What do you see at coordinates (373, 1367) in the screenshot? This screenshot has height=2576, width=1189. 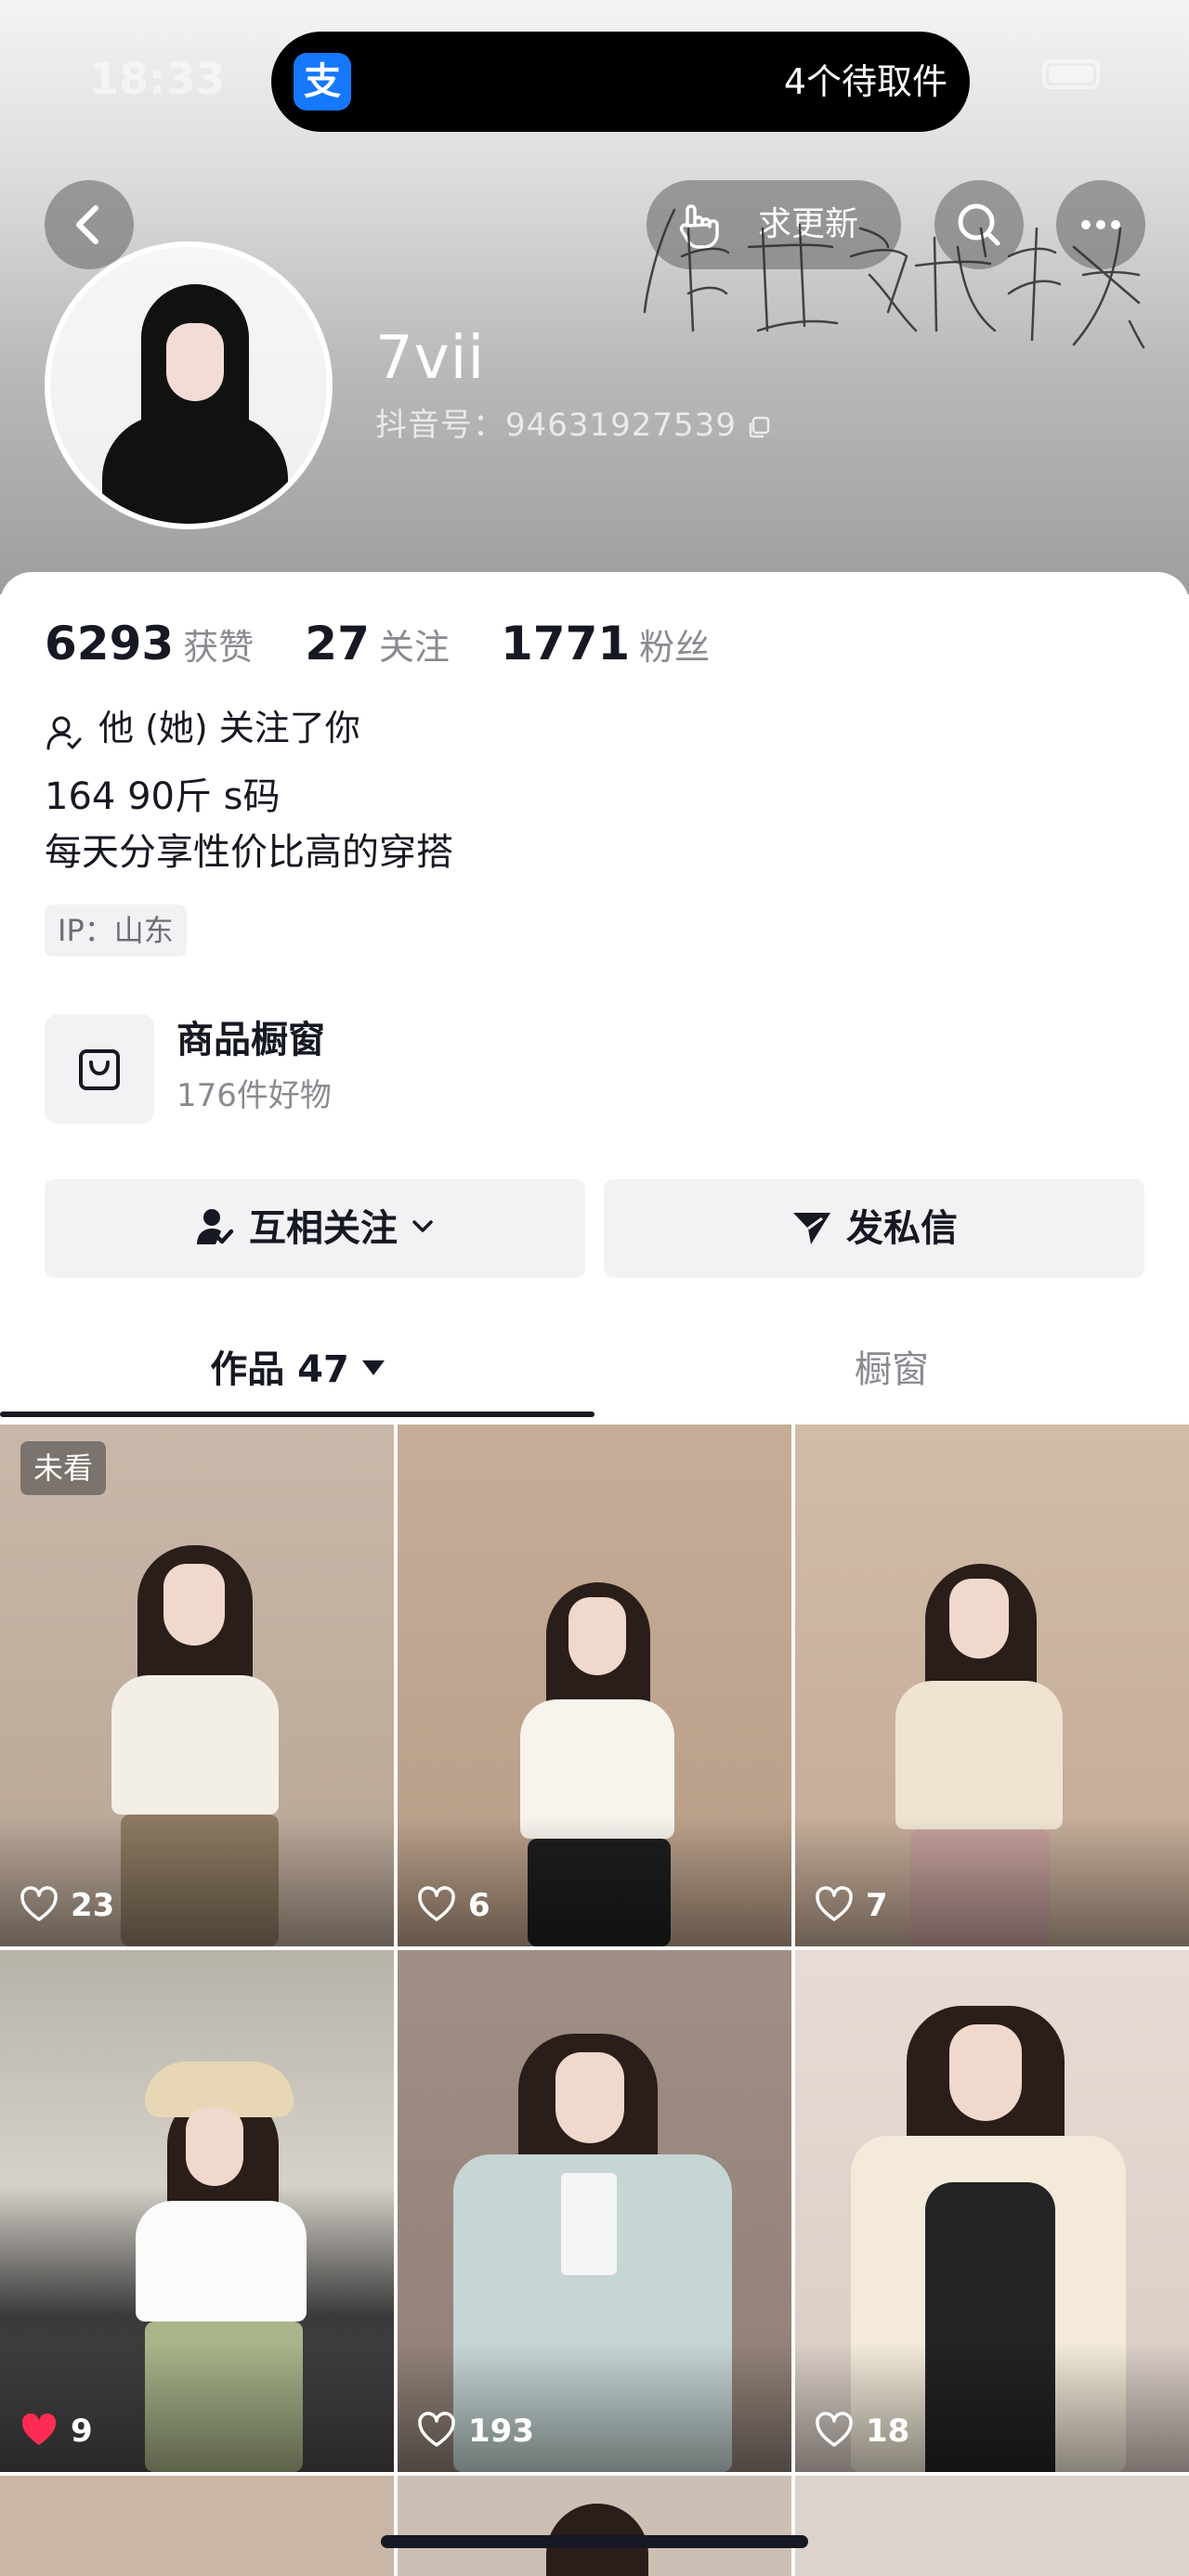 I see `caret-down-icon` at bounding box center [373, 1367].